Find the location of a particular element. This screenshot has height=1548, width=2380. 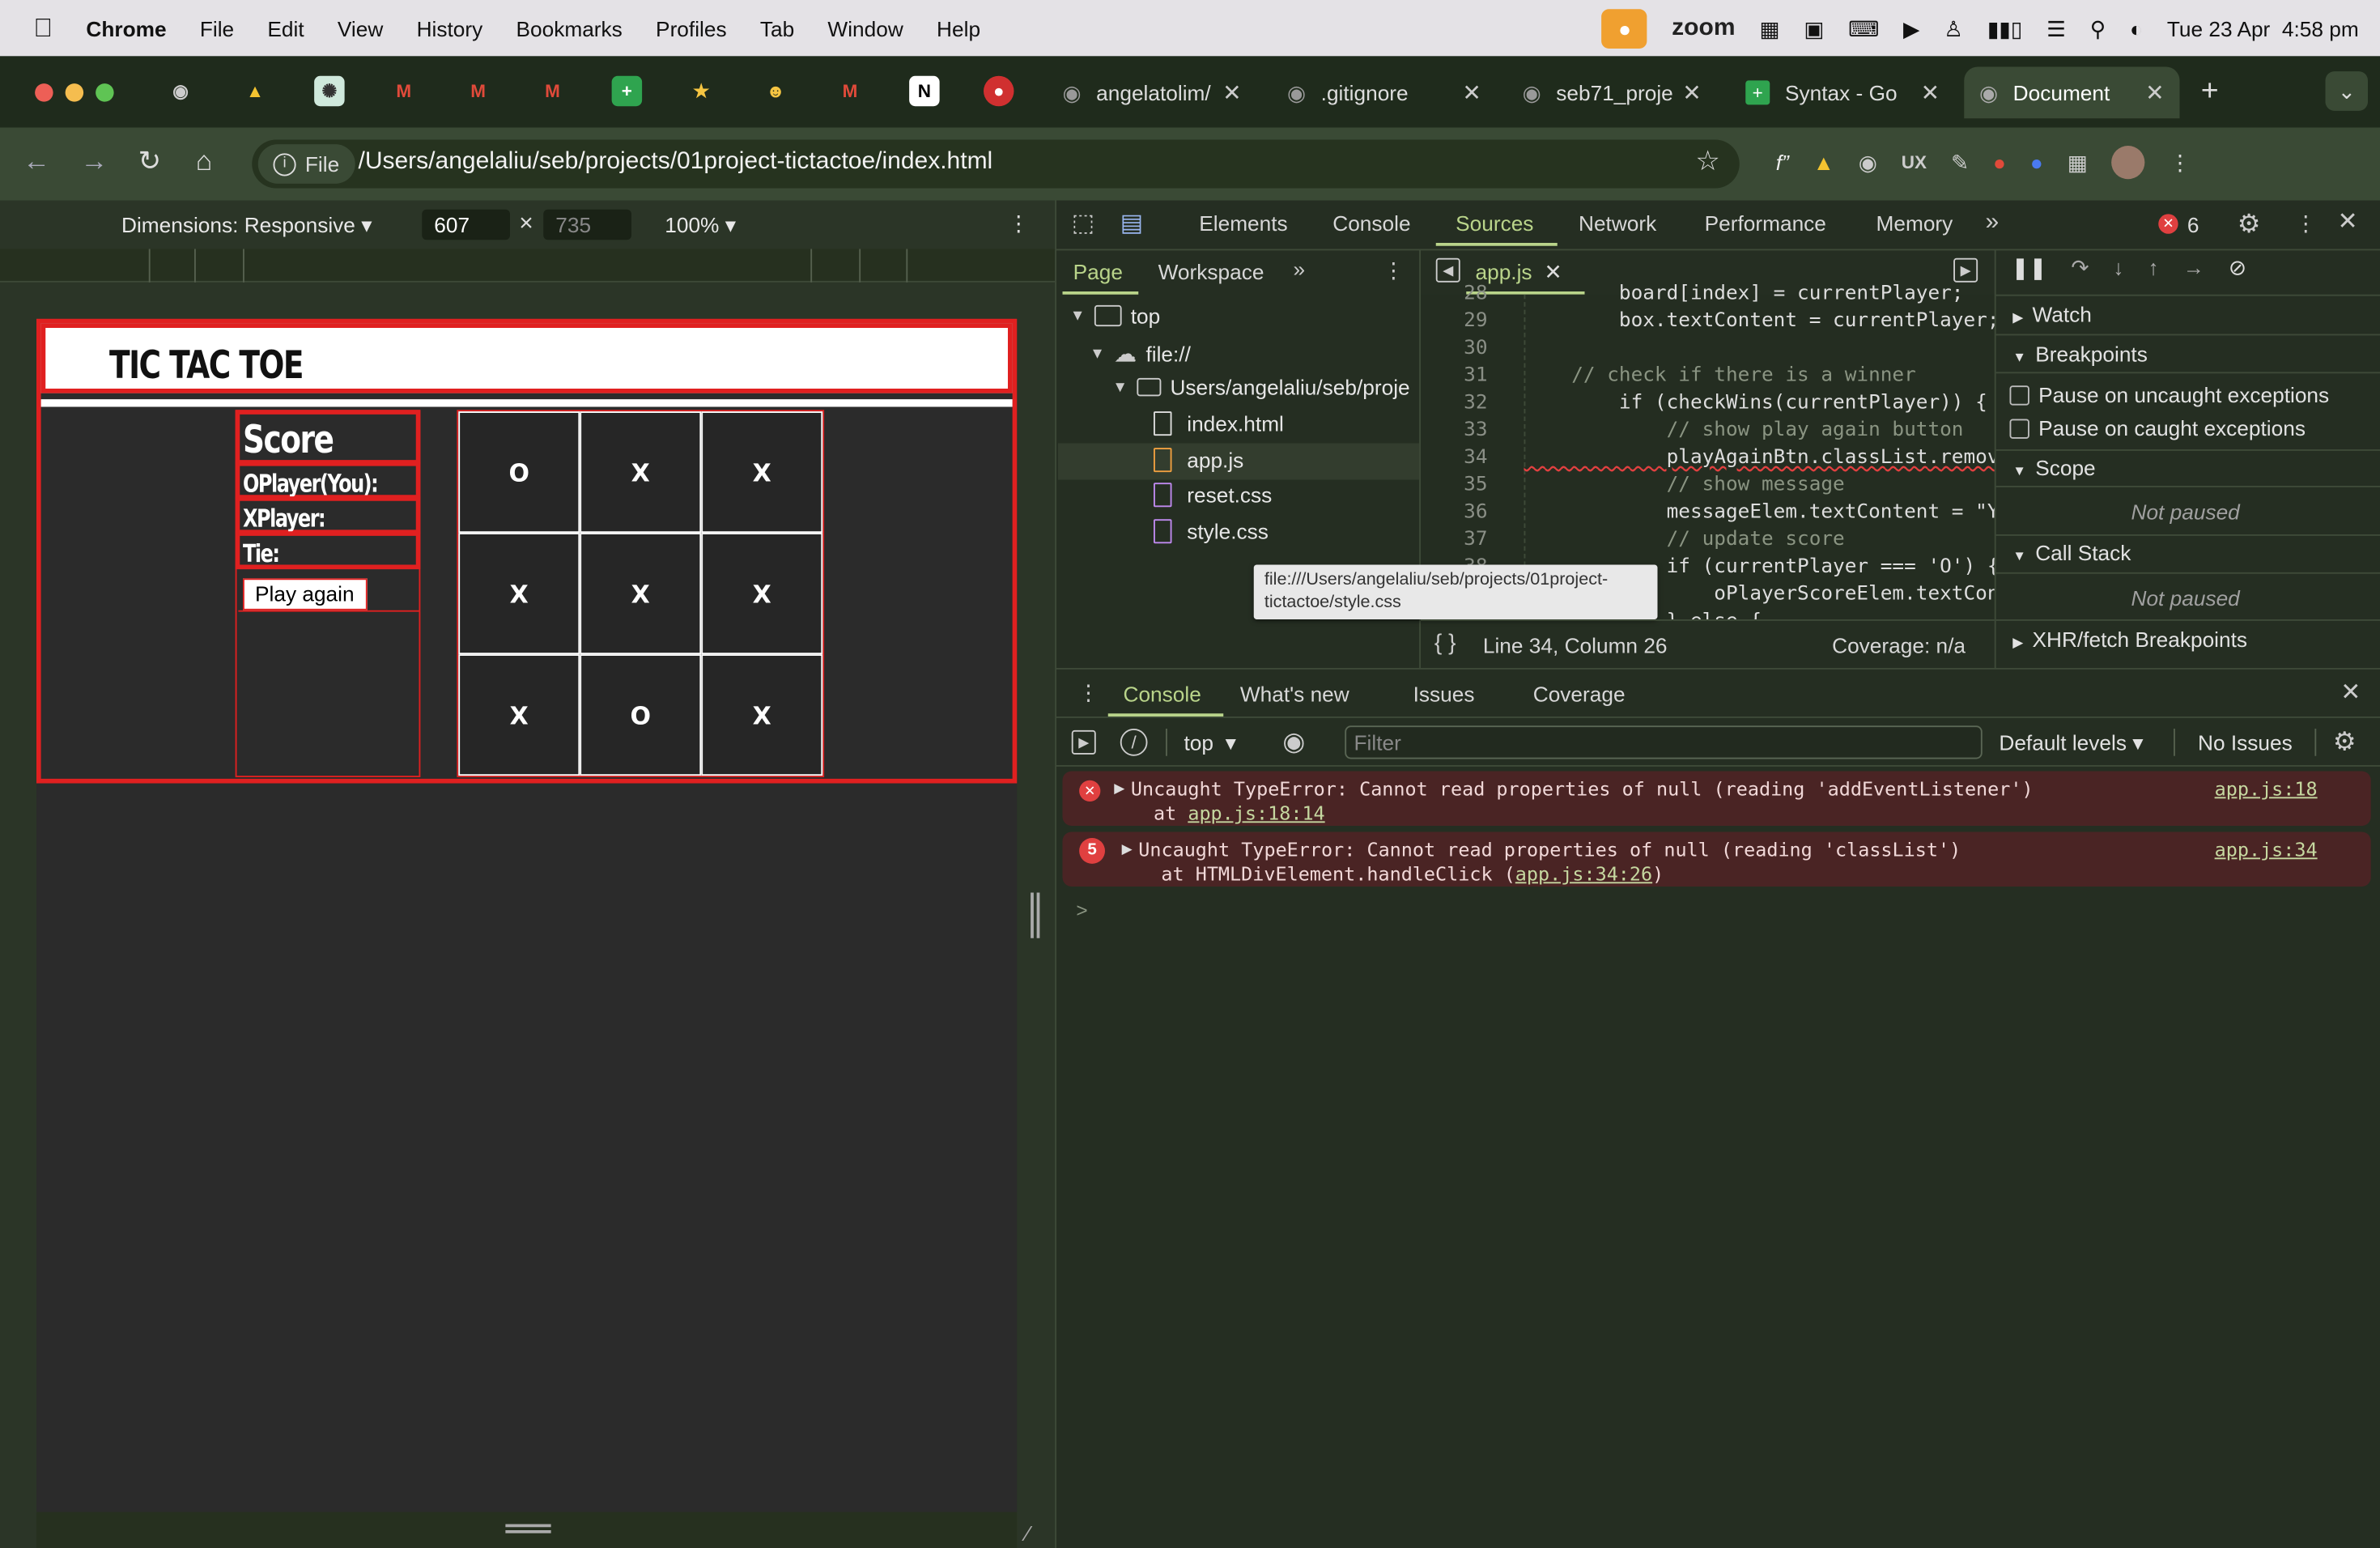

tree-file-reset: reset.css is located at coordinates (1213, 495).